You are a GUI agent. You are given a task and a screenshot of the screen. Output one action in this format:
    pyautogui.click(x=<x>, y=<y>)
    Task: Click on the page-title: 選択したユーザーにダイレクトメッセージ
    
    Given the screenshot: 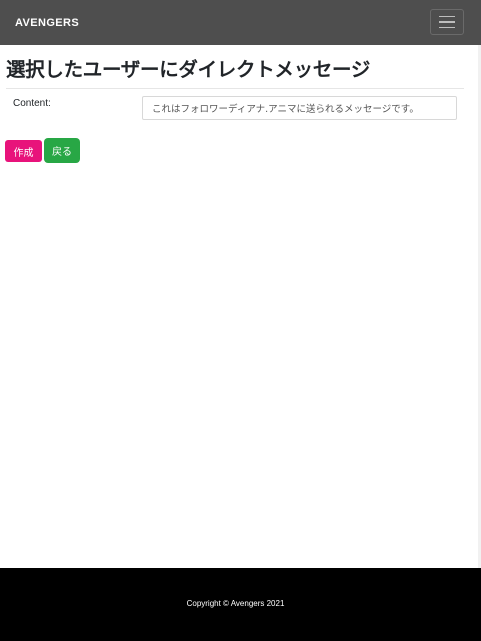 What is the action you would take?
    pyautogui.click(x=188, y=69)
    